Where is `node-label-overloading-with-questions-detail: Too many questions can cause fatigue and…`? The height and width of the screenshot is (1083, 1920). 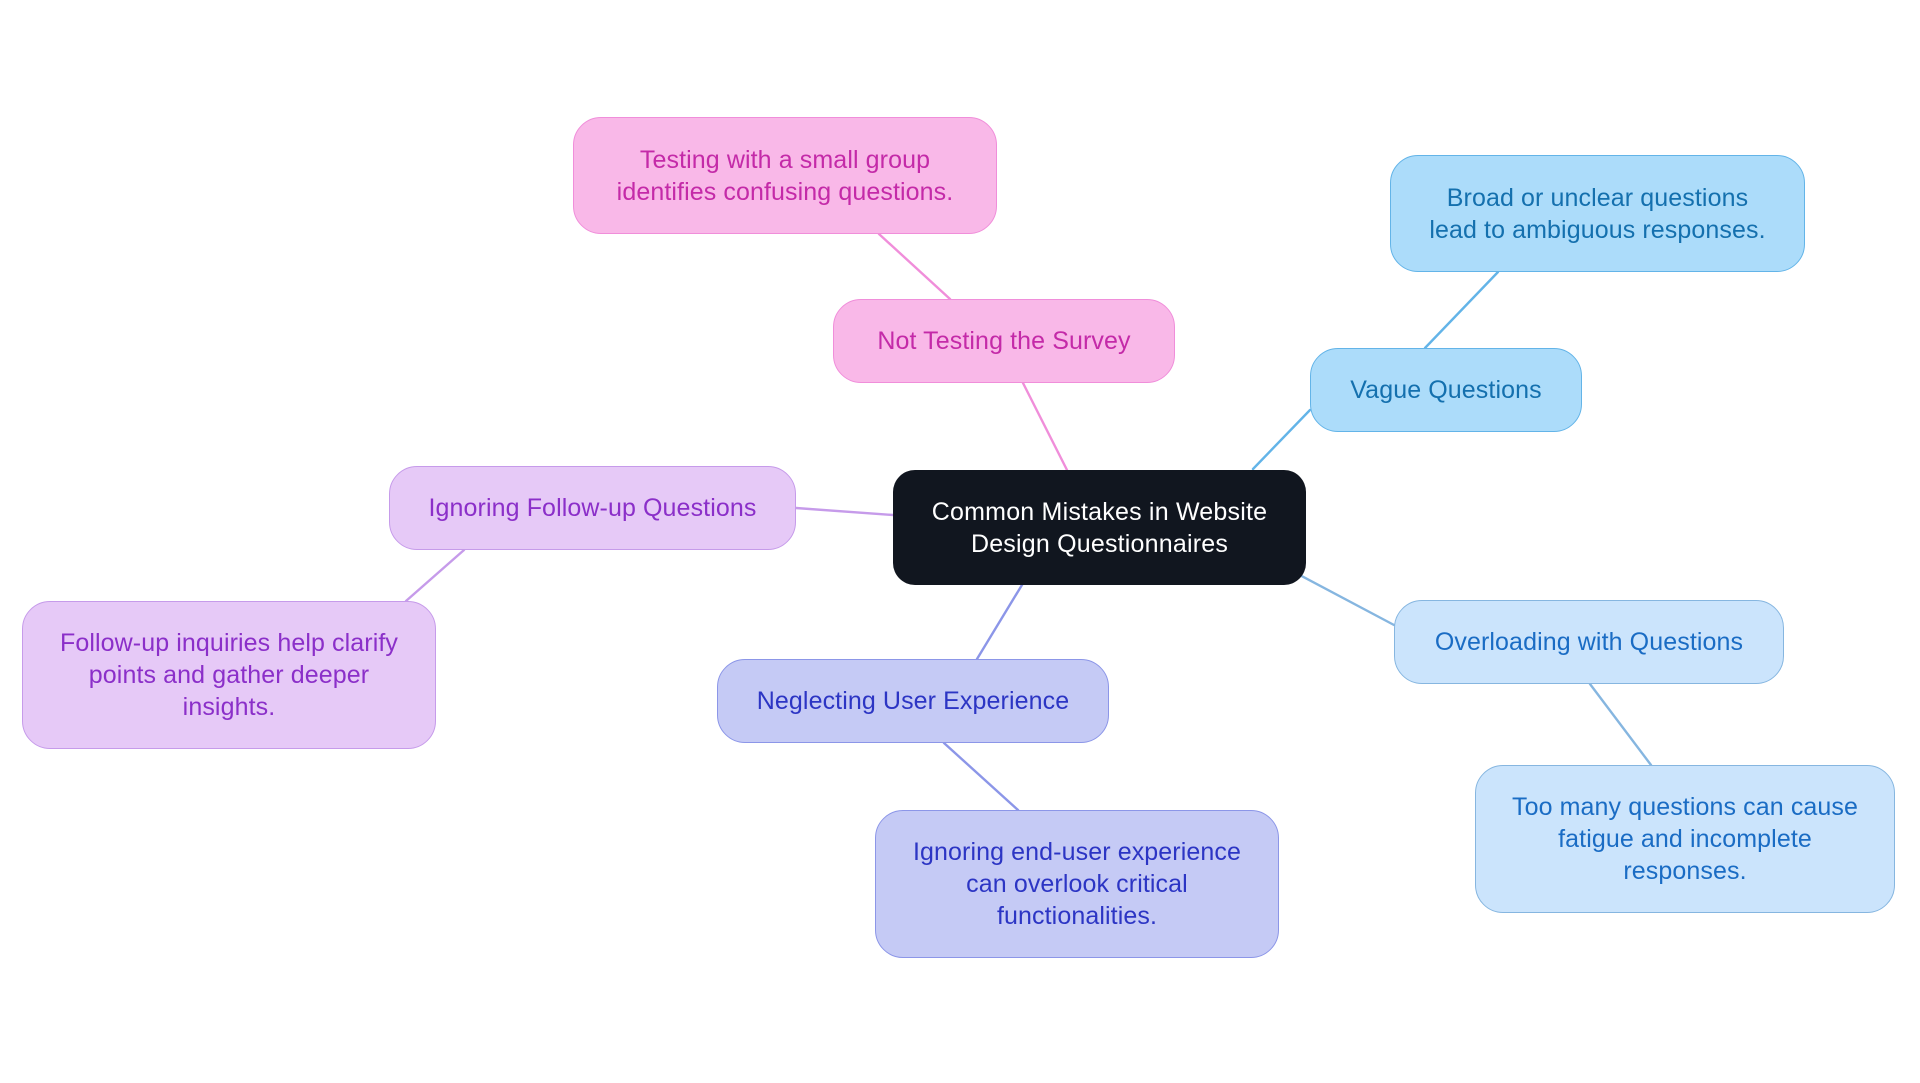
node-label-overloading-with-questions-detail: Too many questions can cause fatigue and… is located at coordinates (1685, 839).